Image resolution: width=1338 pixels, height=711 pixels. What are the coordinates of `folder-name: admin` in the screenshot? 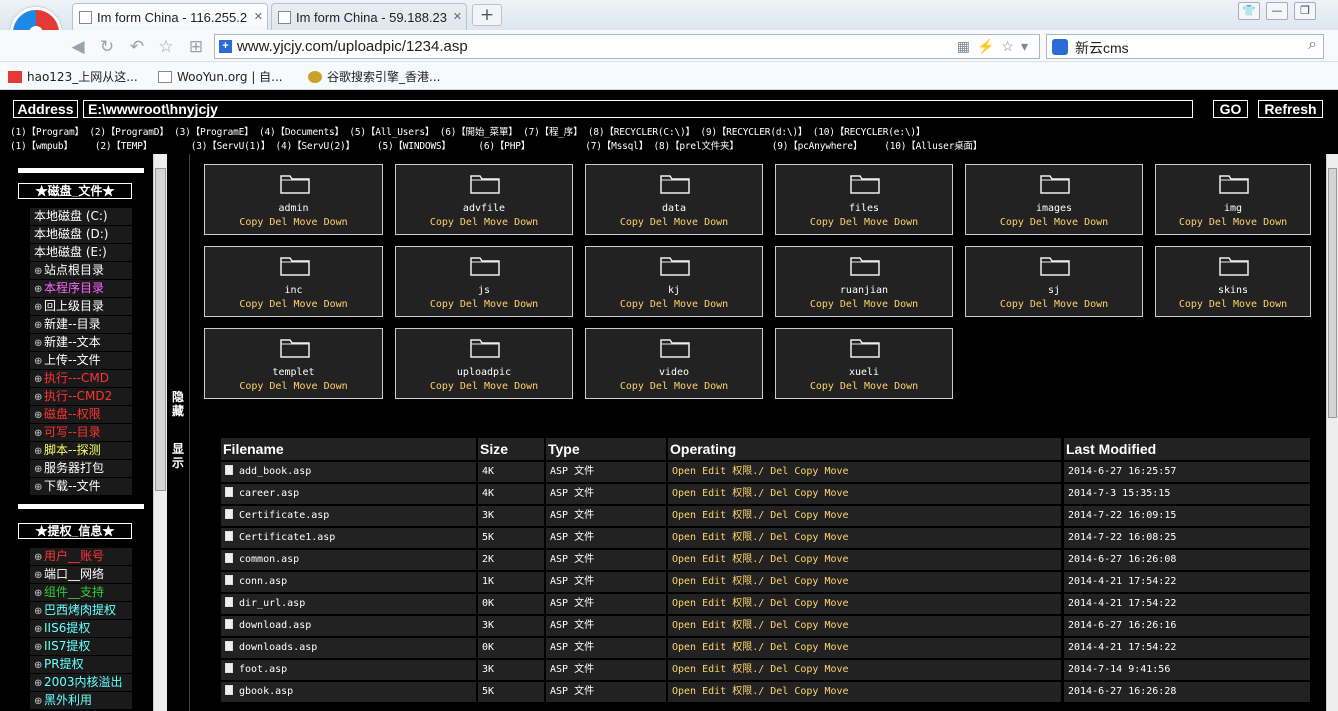 It's located at (293, 208).